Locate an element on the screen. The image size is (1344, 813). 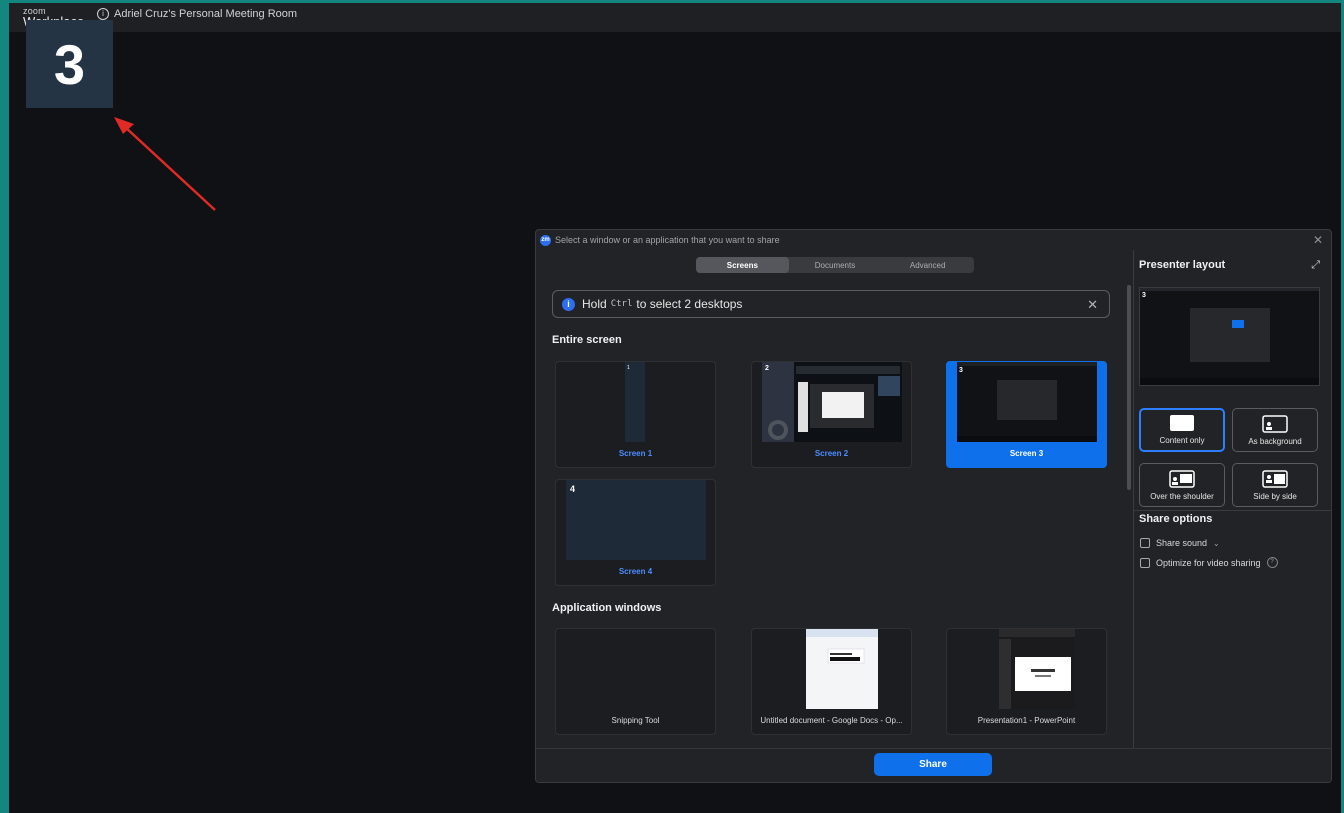
content-only-icon is located at coordinates (1182, 423).